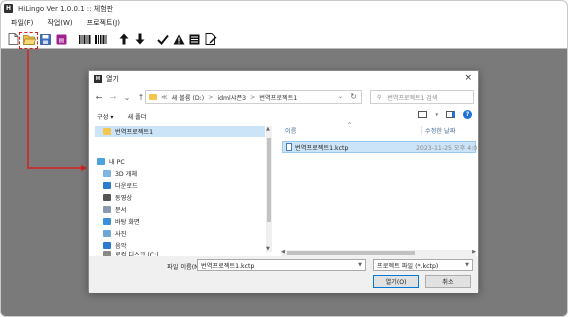 This screenshot has width=568, height=317. Describe the element at coordinates (408, 266) in the screenshot. I see `filetype-value: 프로젝트 파일 (*.kctp)` at that location.